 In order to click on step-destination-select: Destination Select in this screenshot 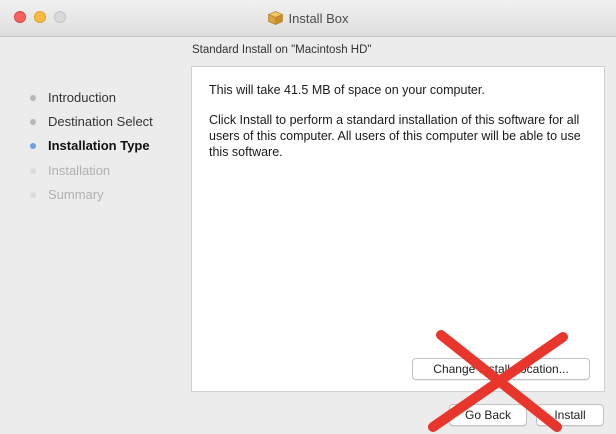, I will do `click(91, 121)`.